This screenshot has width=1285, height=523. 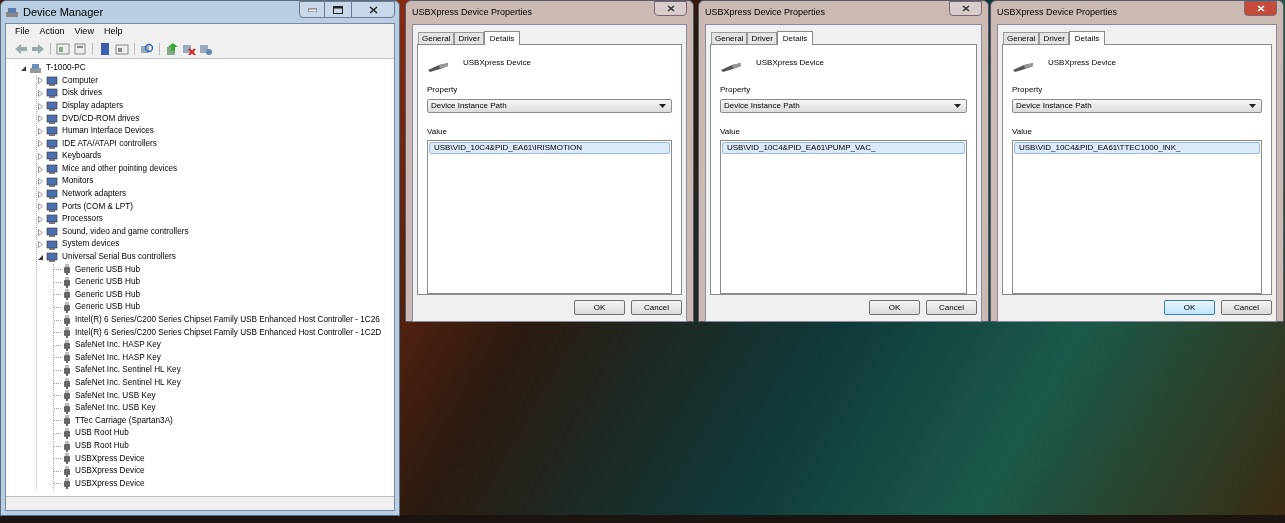 I want to click on tree-item: System devices, so click(x=91, y=244).